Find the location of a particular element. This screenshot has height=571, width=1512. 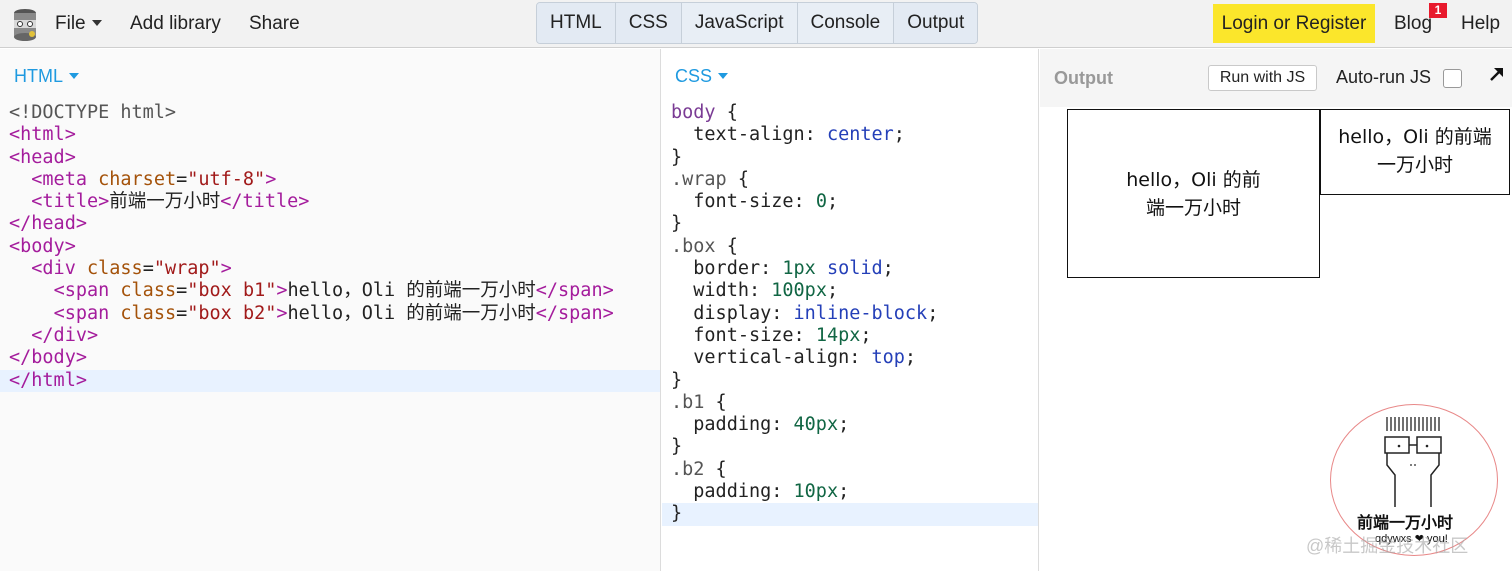

css-code-line: padding: 10px; is located at coordinates (850, 492).